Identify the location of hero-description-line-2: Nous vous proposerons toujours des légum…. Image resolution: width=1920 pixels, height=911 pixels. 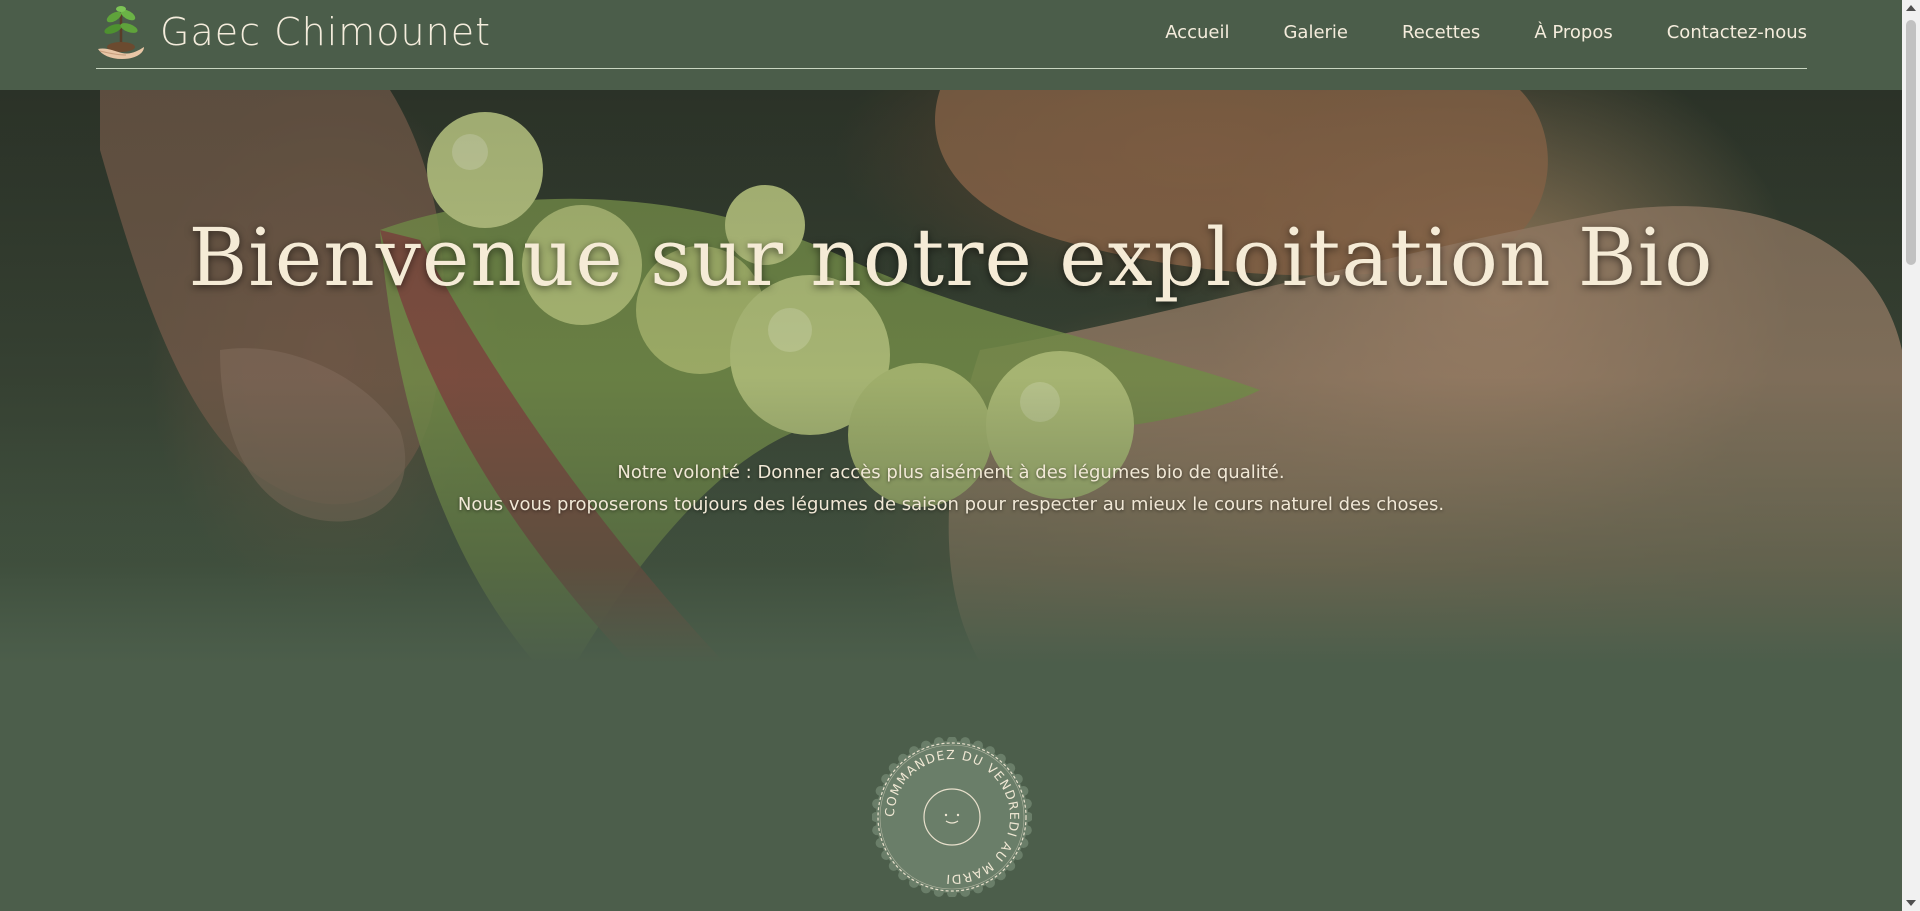
(951, 504).